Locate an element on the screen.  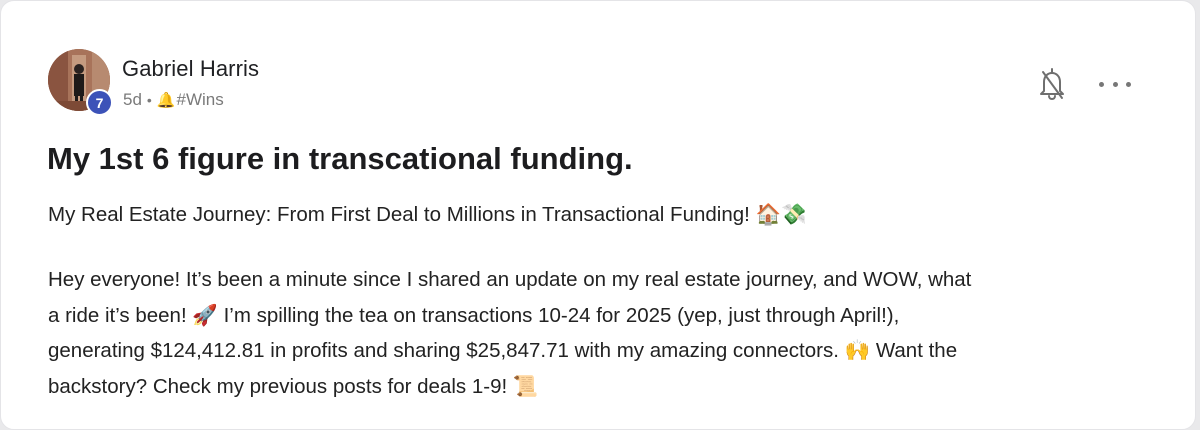
level-badge: 7 is located at coordinates (99, 102).